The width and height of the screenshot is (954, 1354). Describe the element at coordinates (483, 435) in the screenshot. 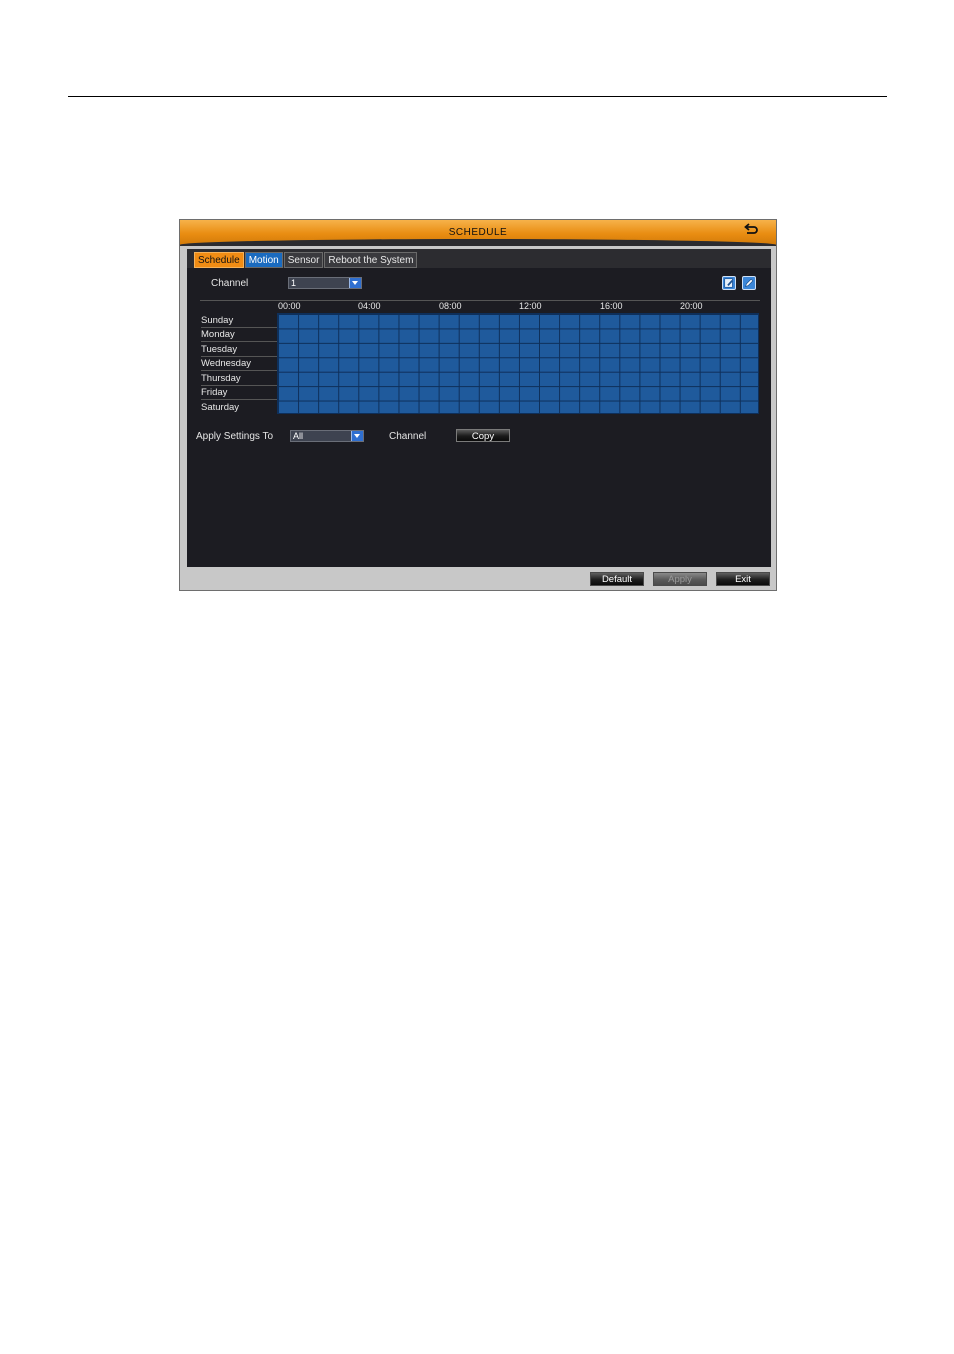

I see `copy-button: Copy` at that location.